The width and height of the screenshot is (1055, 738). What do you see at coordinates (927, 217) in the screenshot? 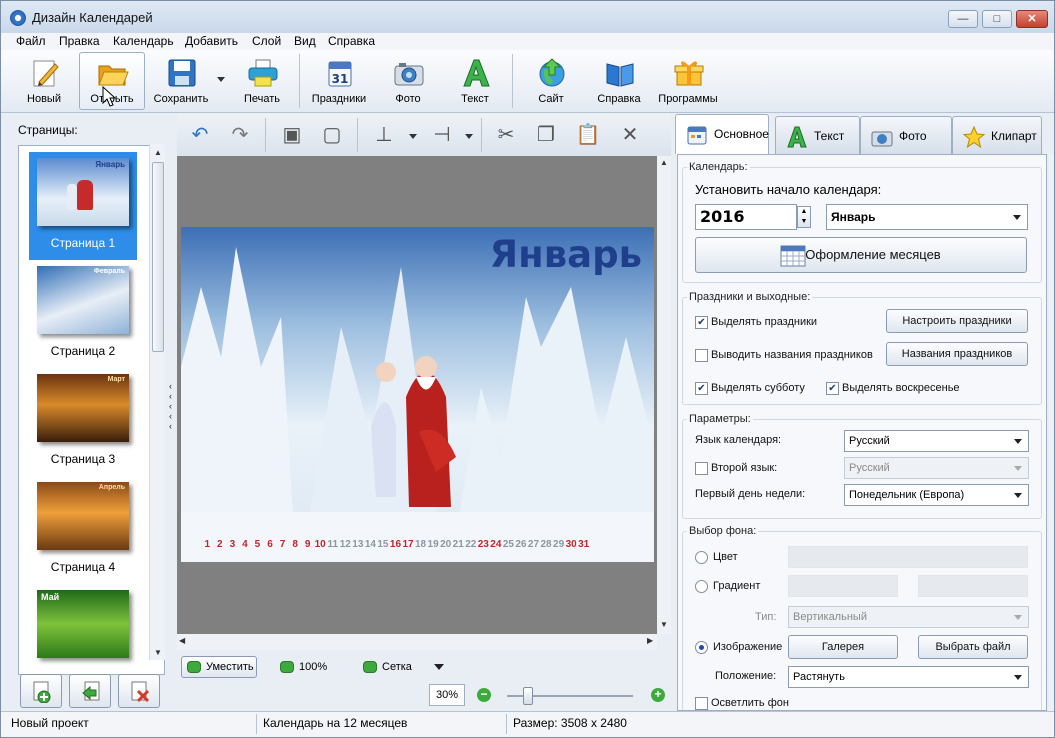
I see `month-select: Январь` at bounding box center [927, 217].